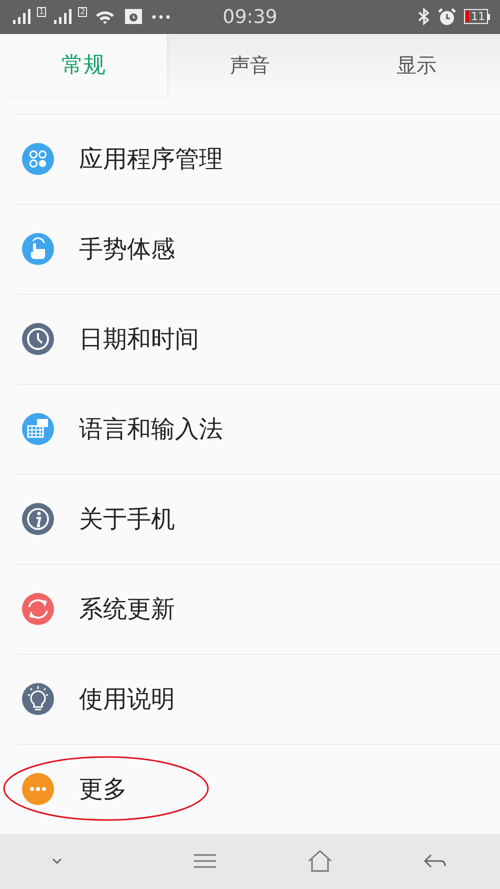 This screenshot has width=500, height=889. Describe the element at coordinates (133, 16) in the screenshot. I see `screenshot-icon` at that location.